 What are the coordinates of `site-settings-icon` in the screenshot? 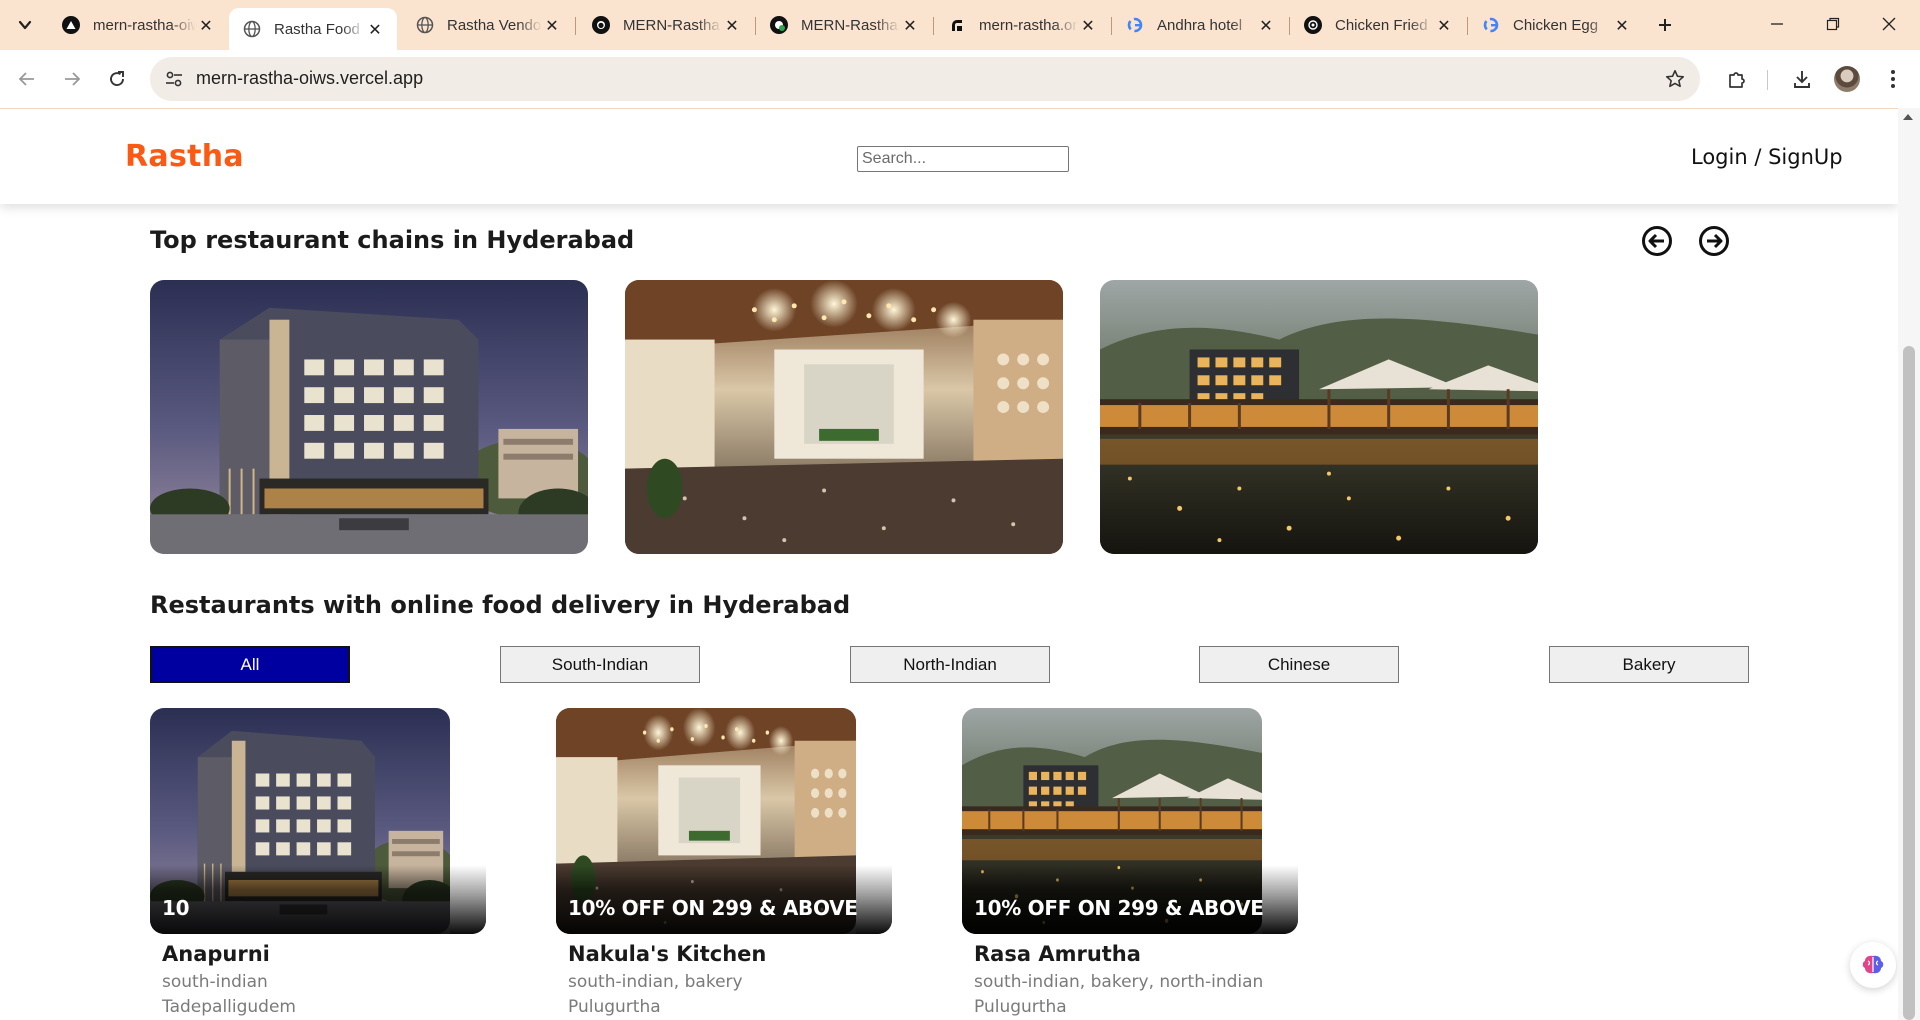 It's located at (174, 79).